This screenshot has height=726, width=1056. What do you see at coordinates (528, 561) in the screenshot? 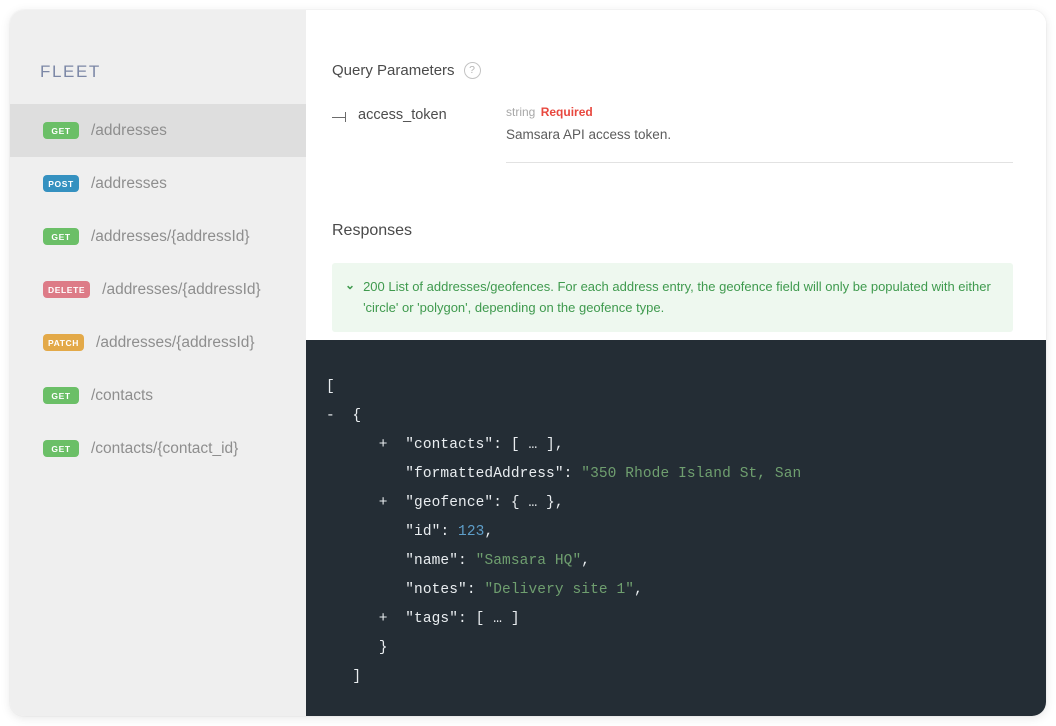
I see `code-token-str: "Samsara HQ"` at bounding box center [528, 561].